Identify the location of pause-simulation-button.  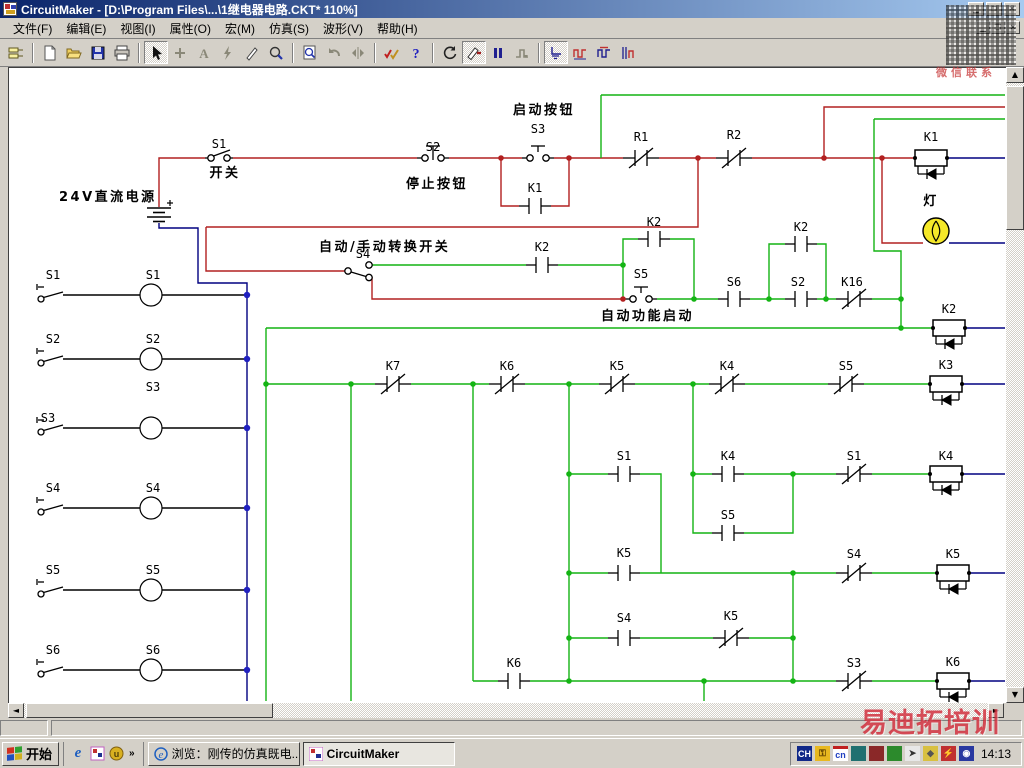
(498, 52).